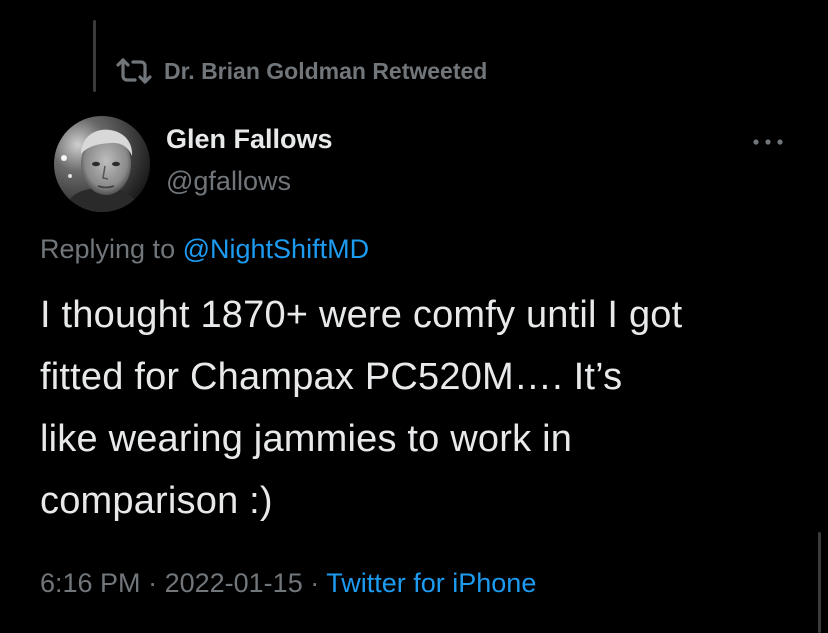 This screenshot has height=633, width=828. What do you see at coordinates (108, 249) in the screenshot?
I see `replying-to-label: Replying to` at bounding box center [108, 249].